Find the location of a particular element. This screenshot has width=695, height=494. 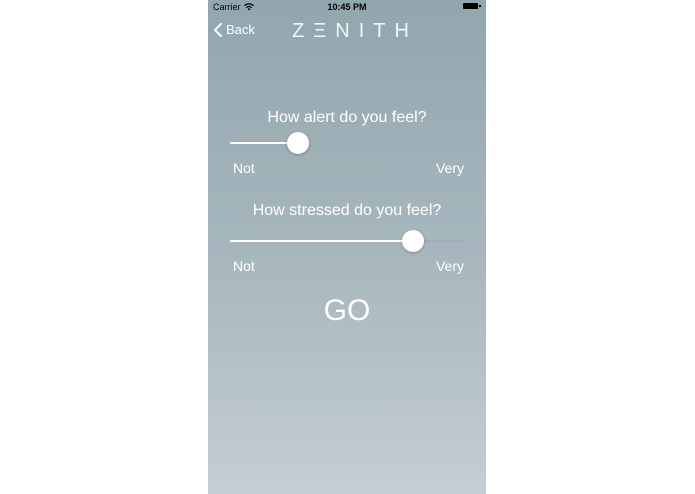

stress-question: How stressed do you feel? is located at coordinates (347, 210).